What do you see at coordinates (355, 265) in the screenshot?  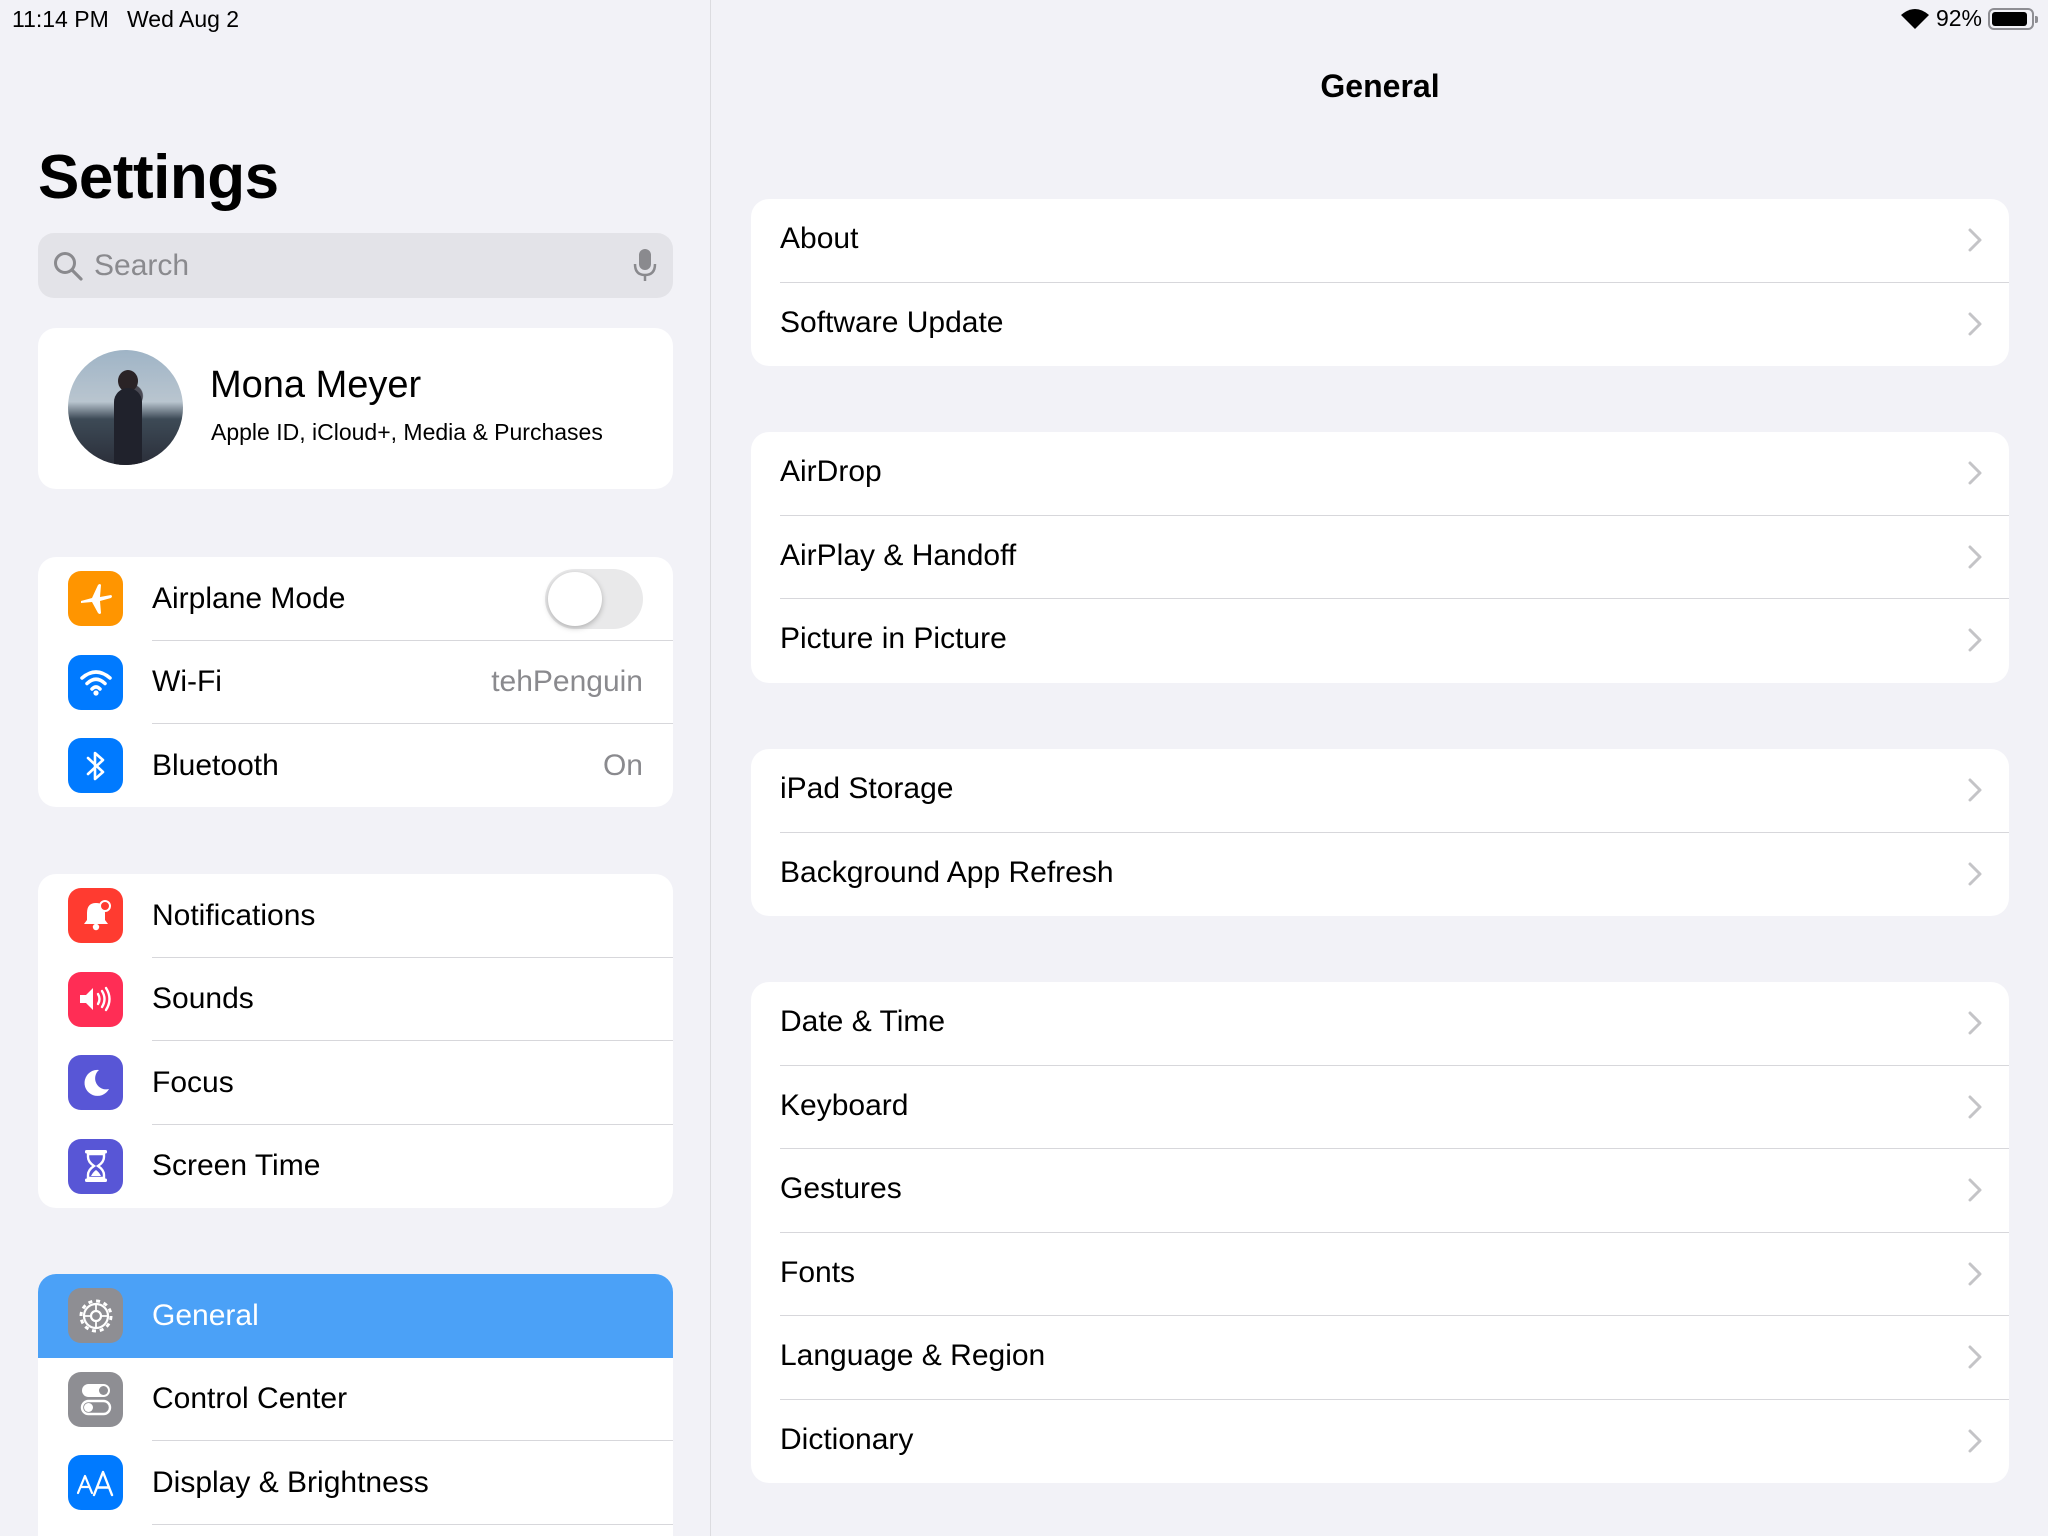 I see `search-field: Search` at bounding box center [355, 265].